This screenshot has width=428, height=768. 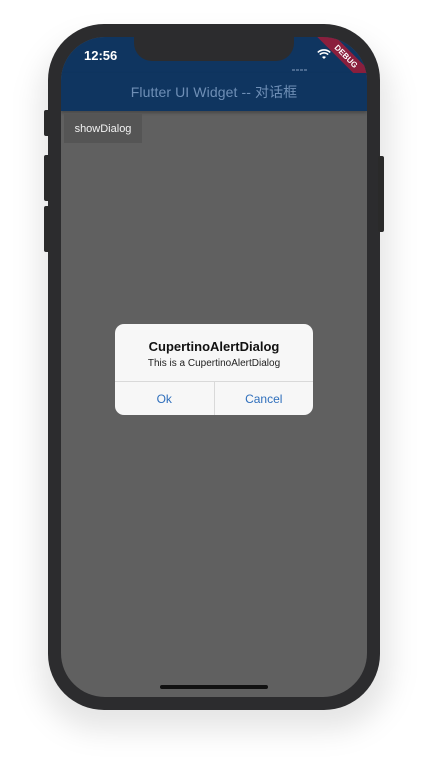 I want to click on home-indicator, so click(x=214, y=687).